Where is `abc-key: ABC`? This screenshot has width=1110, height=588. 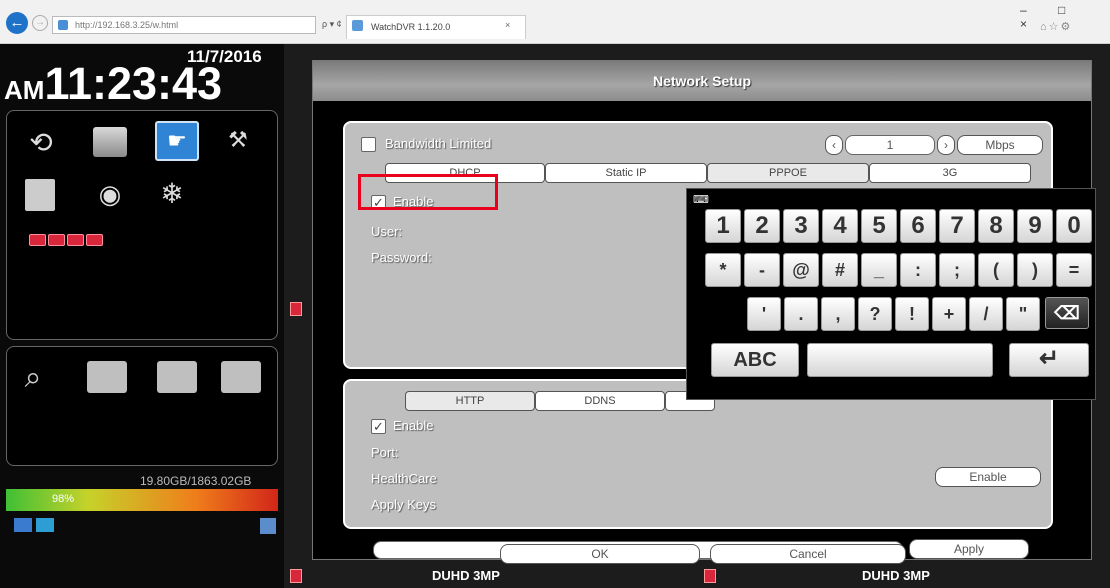 abc-key: ABC is located at coordinates (755, 360).